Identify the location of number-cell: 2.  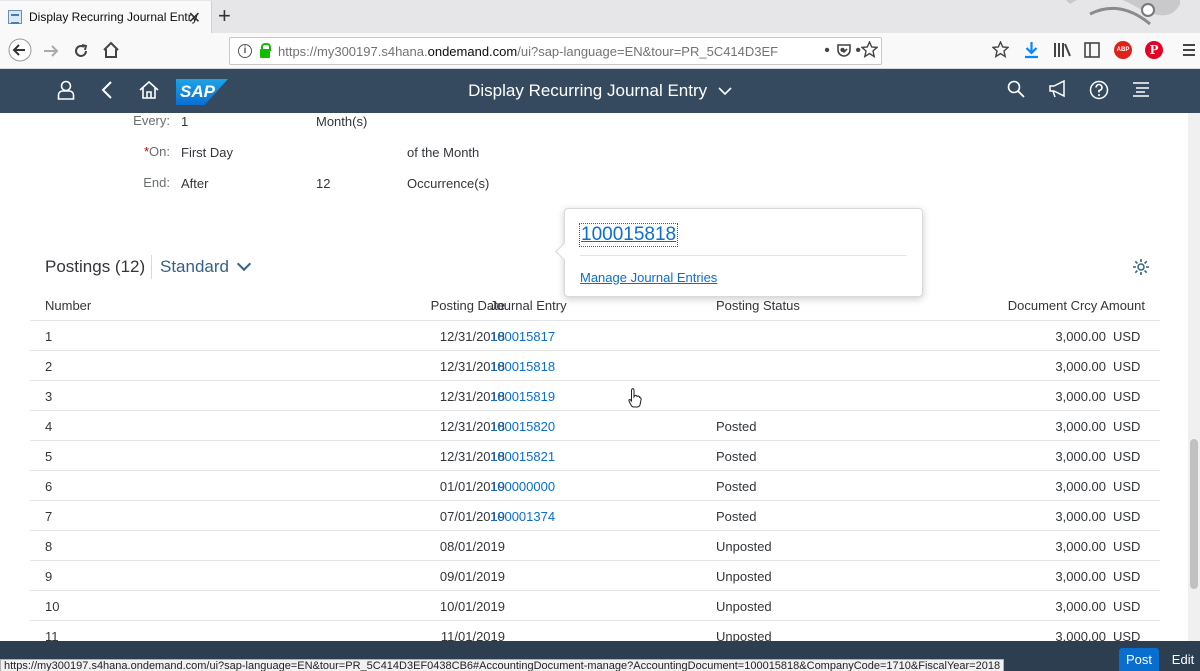
(49, 366).